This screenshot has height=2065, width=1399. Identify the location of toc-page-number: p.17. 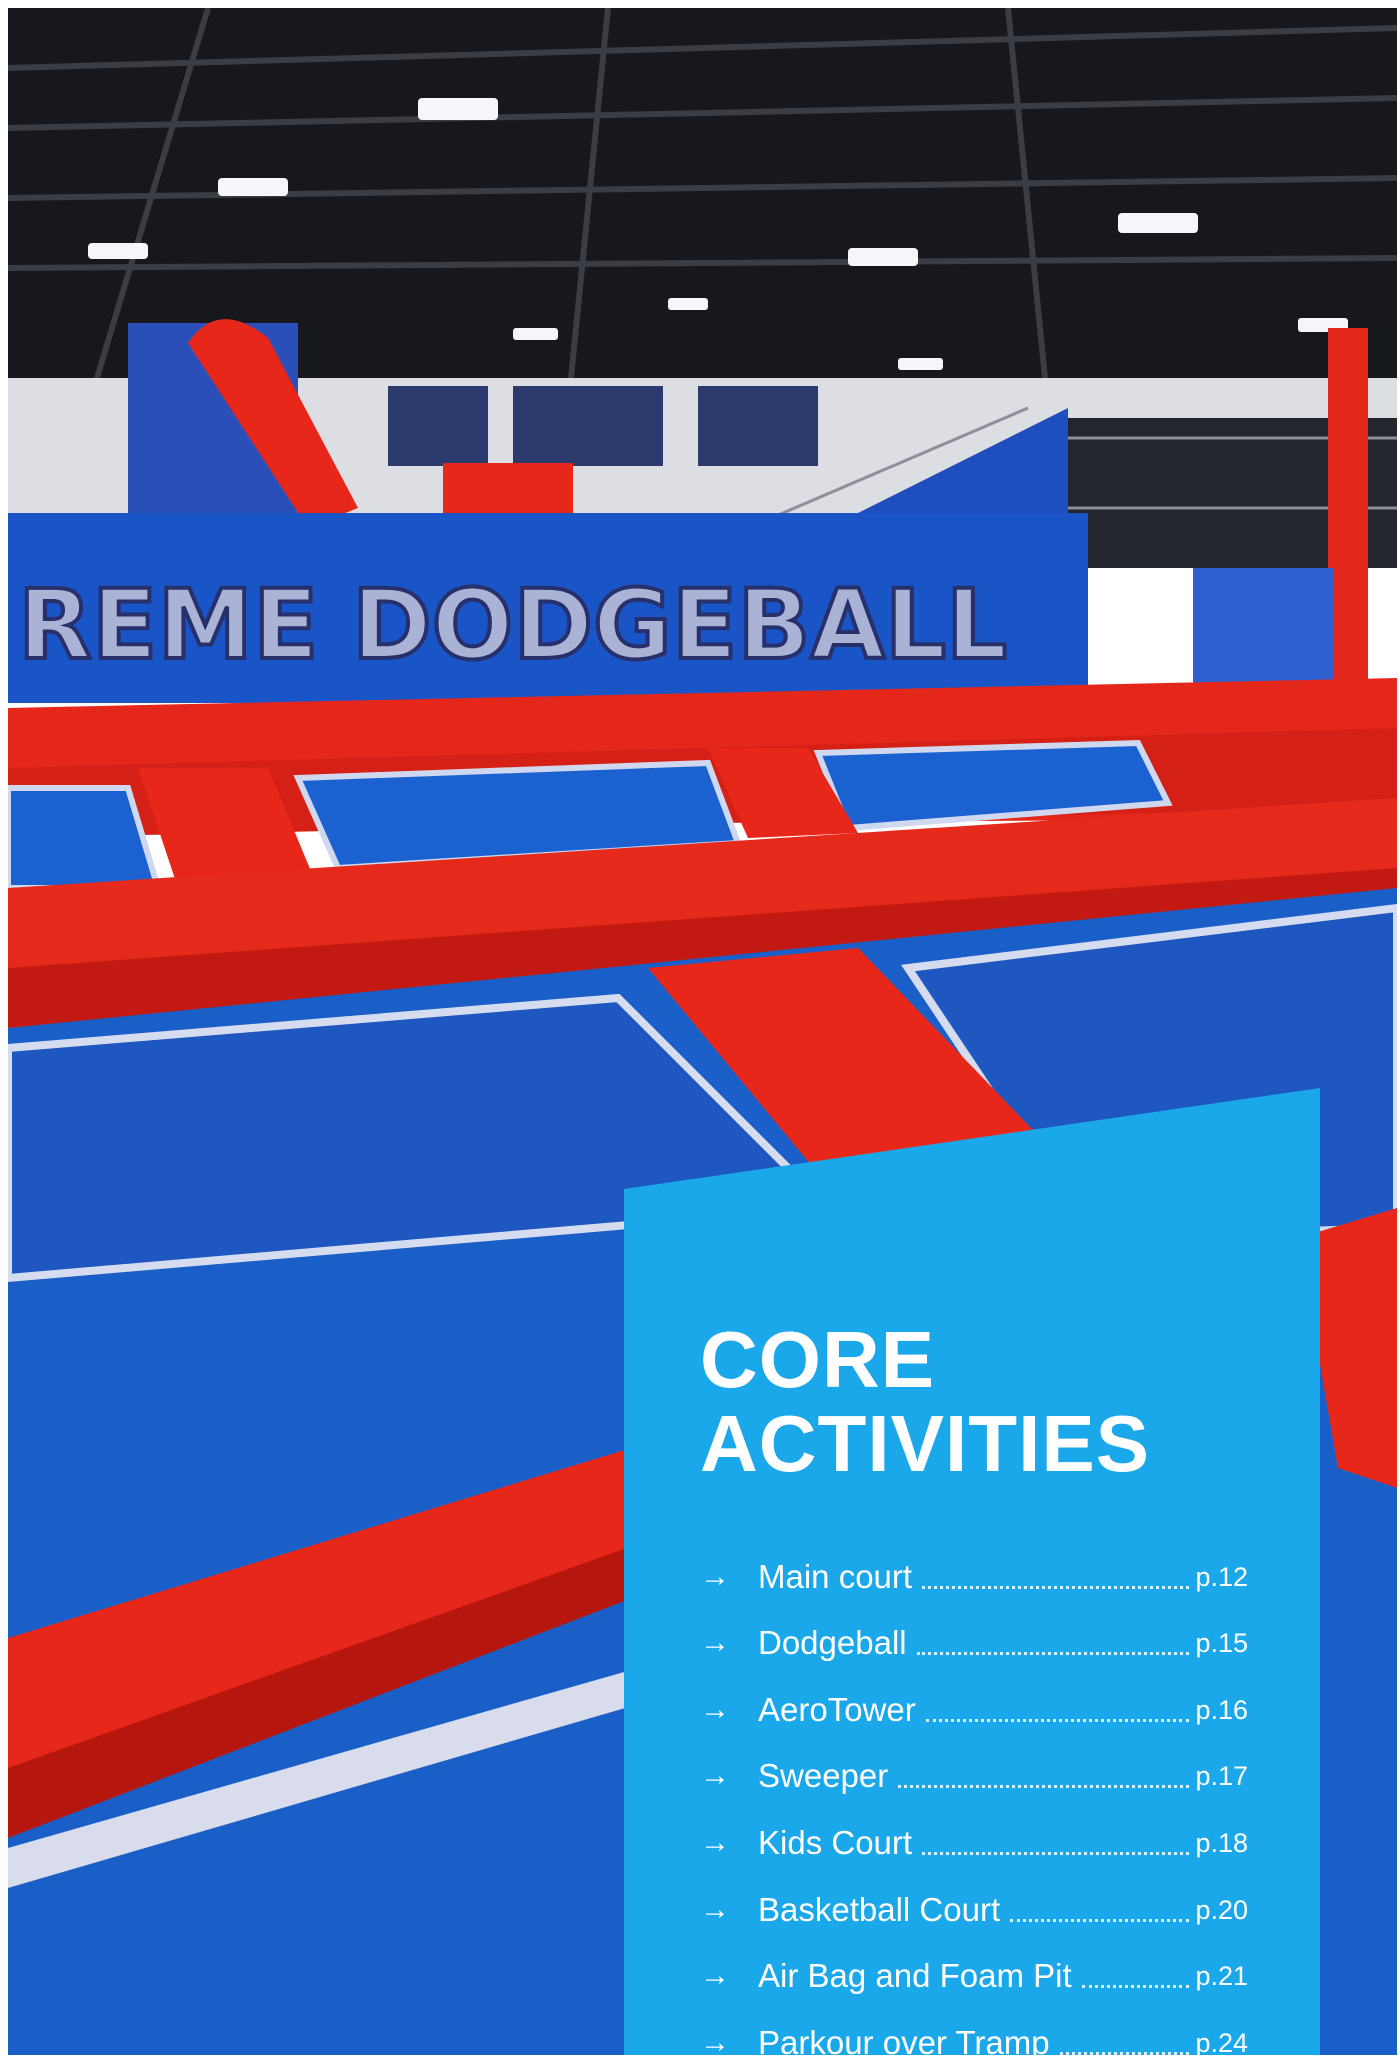
(1221, 1776).